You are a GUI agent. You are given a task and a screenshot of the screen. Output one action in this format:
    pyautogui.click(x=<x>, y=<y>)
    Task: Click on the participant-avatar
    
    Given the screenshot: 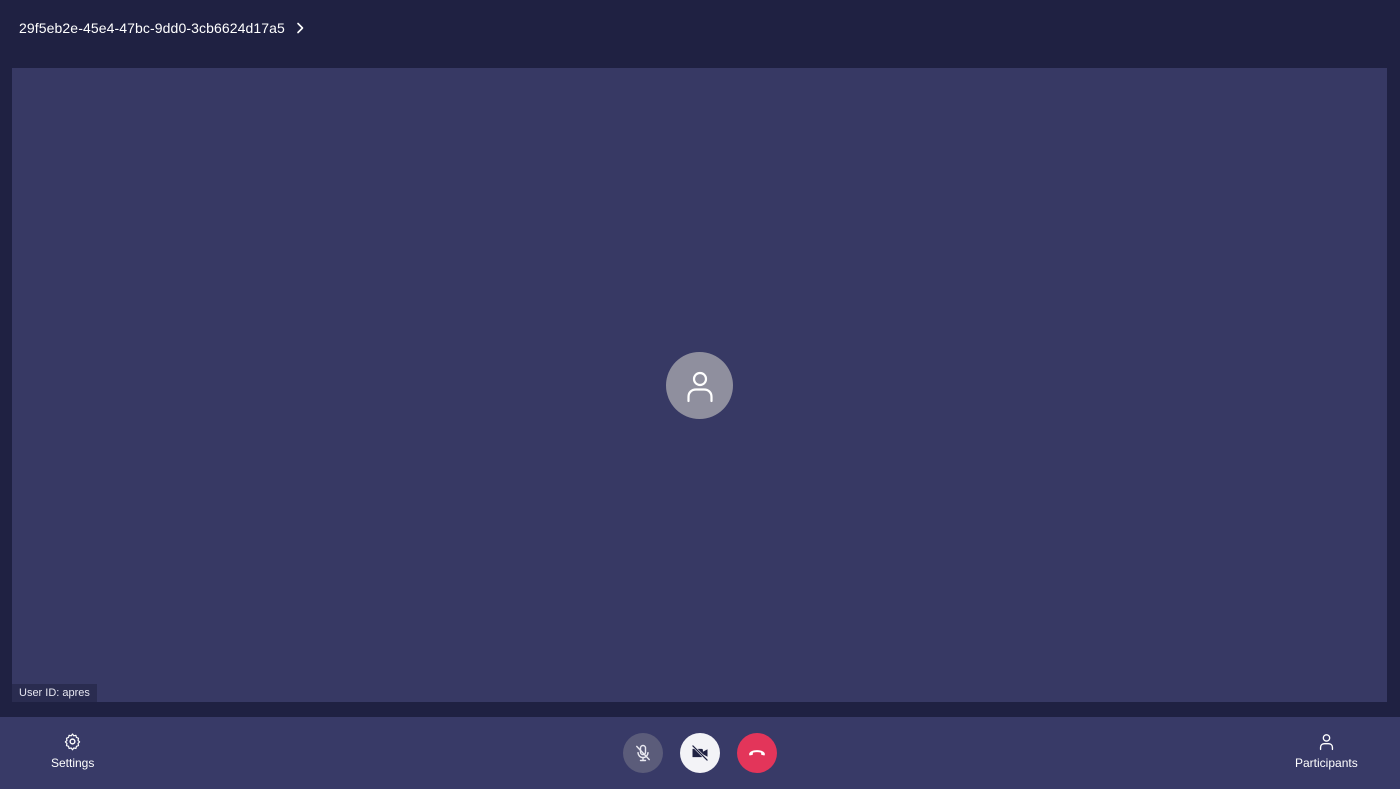 What is the action you would take?
    pyautogui.click(x=699, y=385)
    